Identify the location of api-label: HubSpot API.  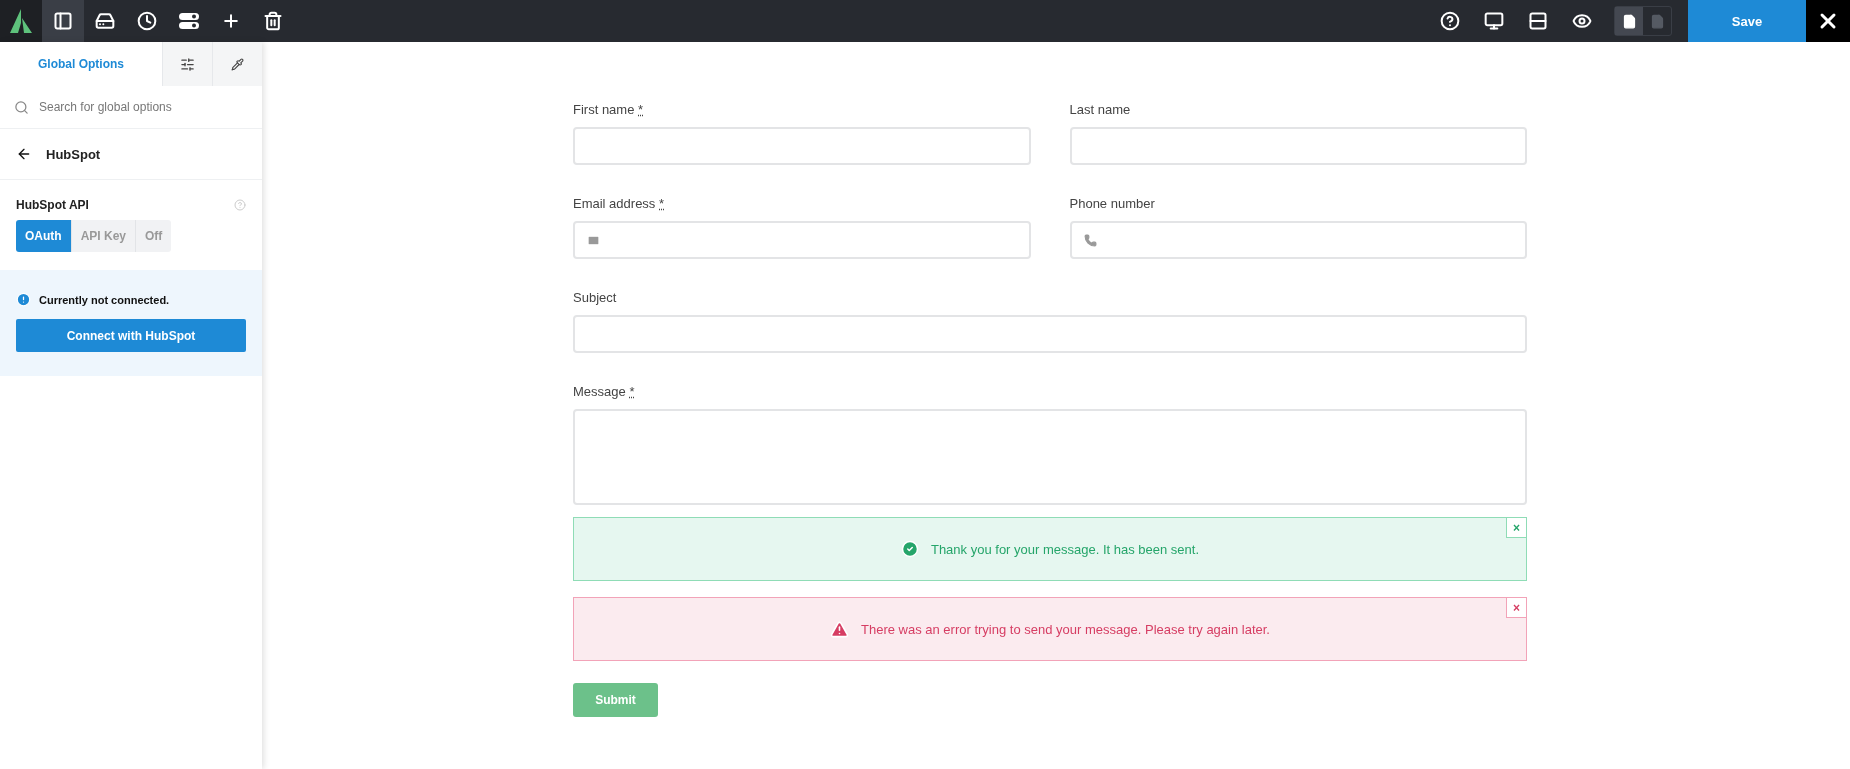
(52, 205).